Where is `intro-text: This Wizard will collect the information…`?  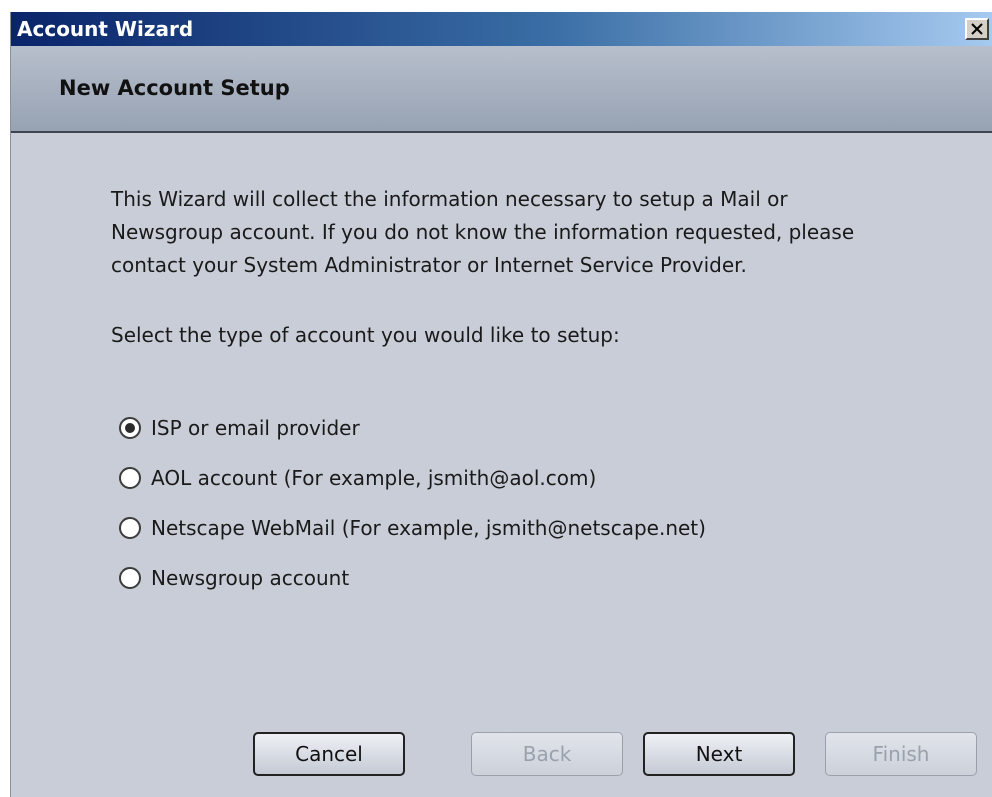 intro-text: This Wizard will collect the information… is located at coordinates (483, 232).